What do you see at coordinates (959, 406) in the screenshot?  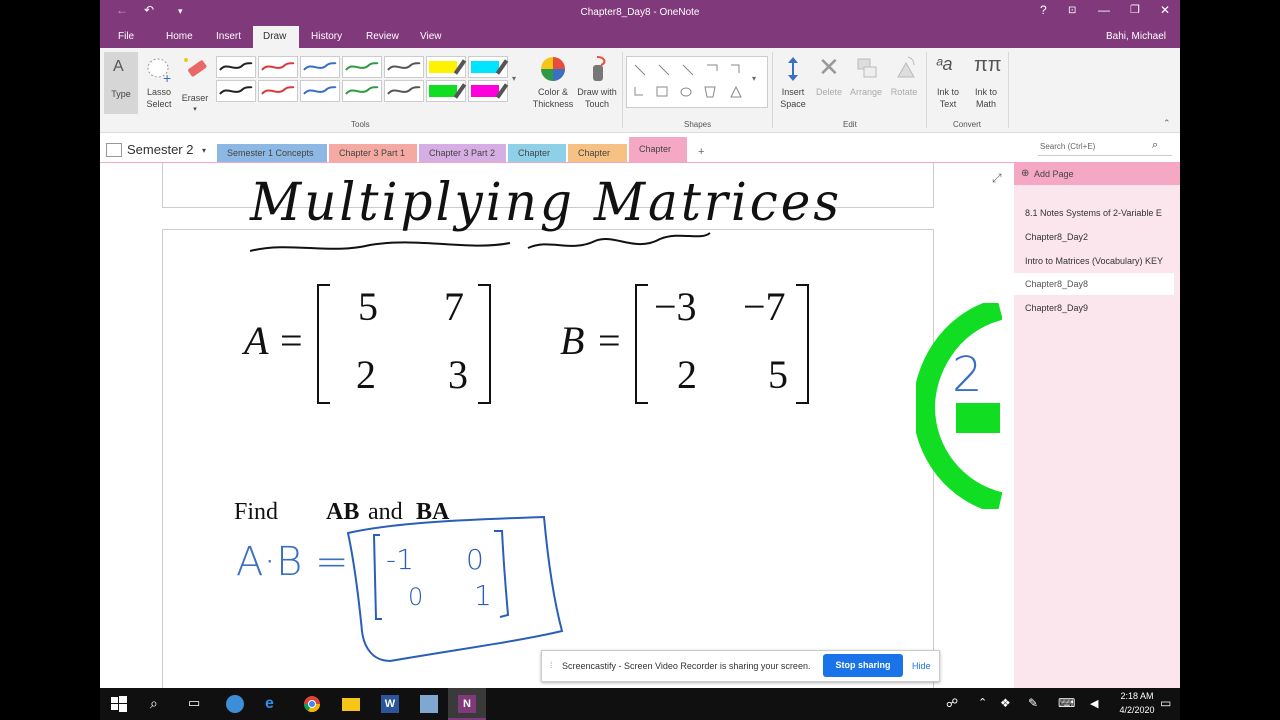 I see `green-marker-ink` at bounding box center [959, 406].